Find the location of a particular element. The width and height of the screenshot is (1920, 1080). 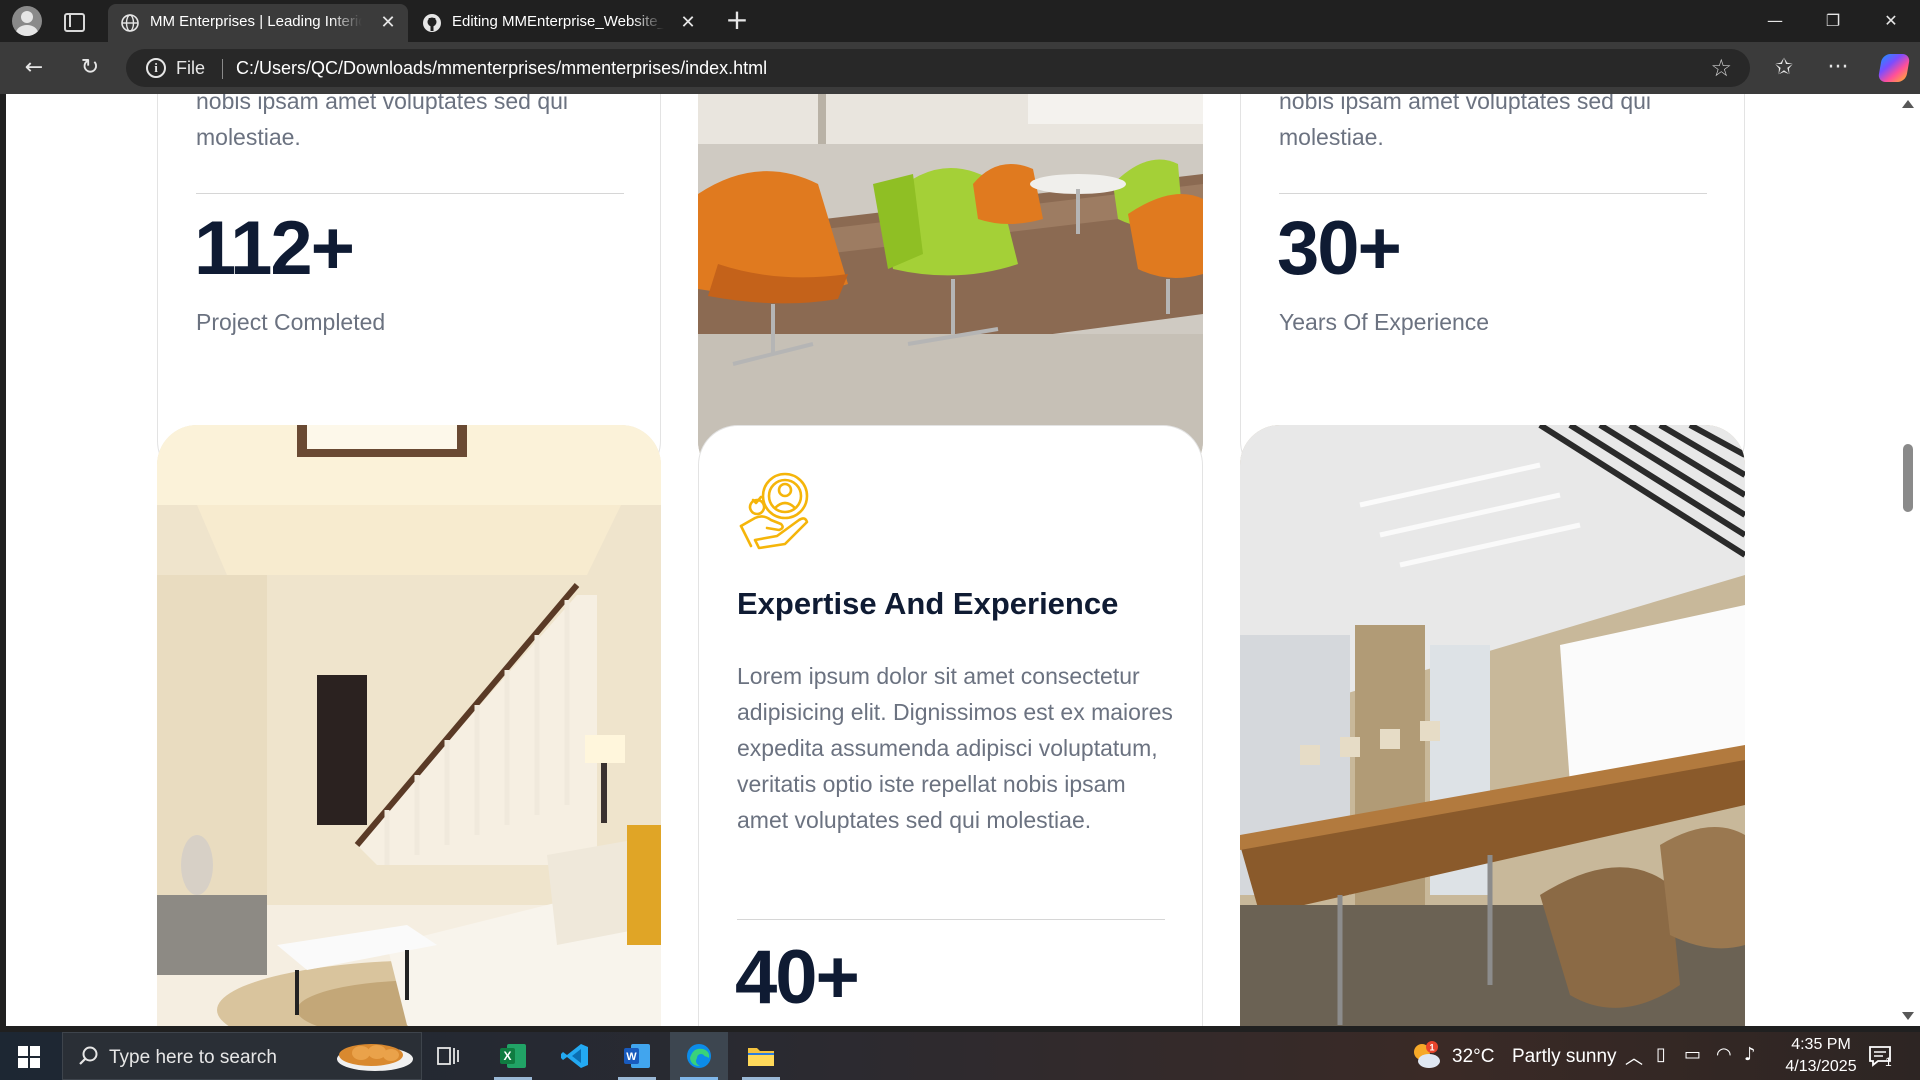

lounge-chairs-photo is located at coordinates (950, 287).